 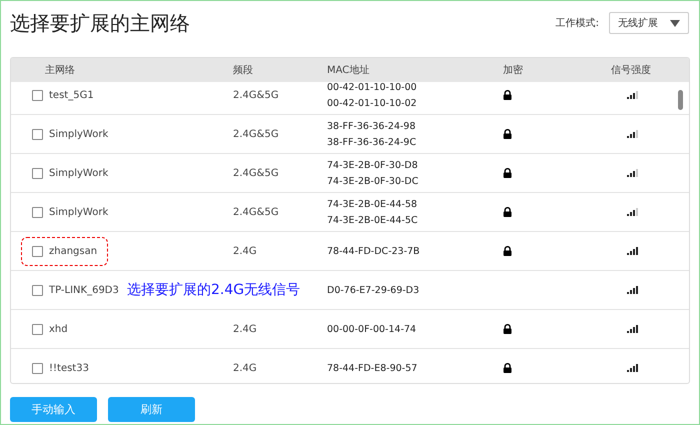 What do you see at coordinates (513, 70) in the screenshot?
I see `column-header: 加密` at bounding box center [513, 70].